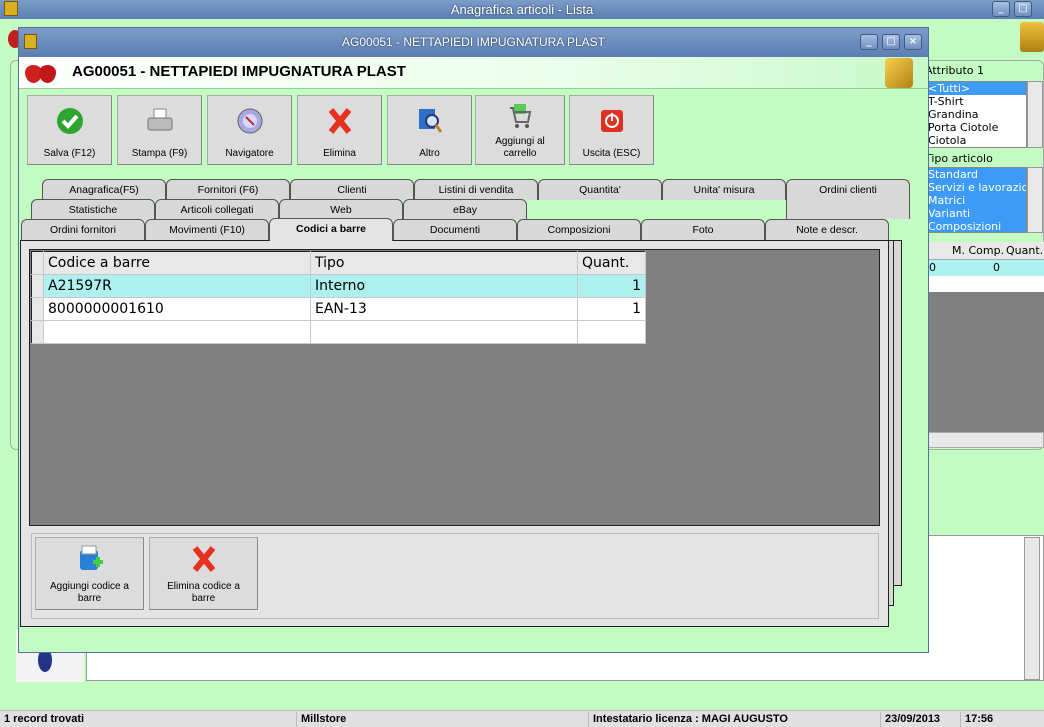 The width and height of the screenshot is (1044, 727). I want to click on cell-code: A21597R, so click(177, 286).